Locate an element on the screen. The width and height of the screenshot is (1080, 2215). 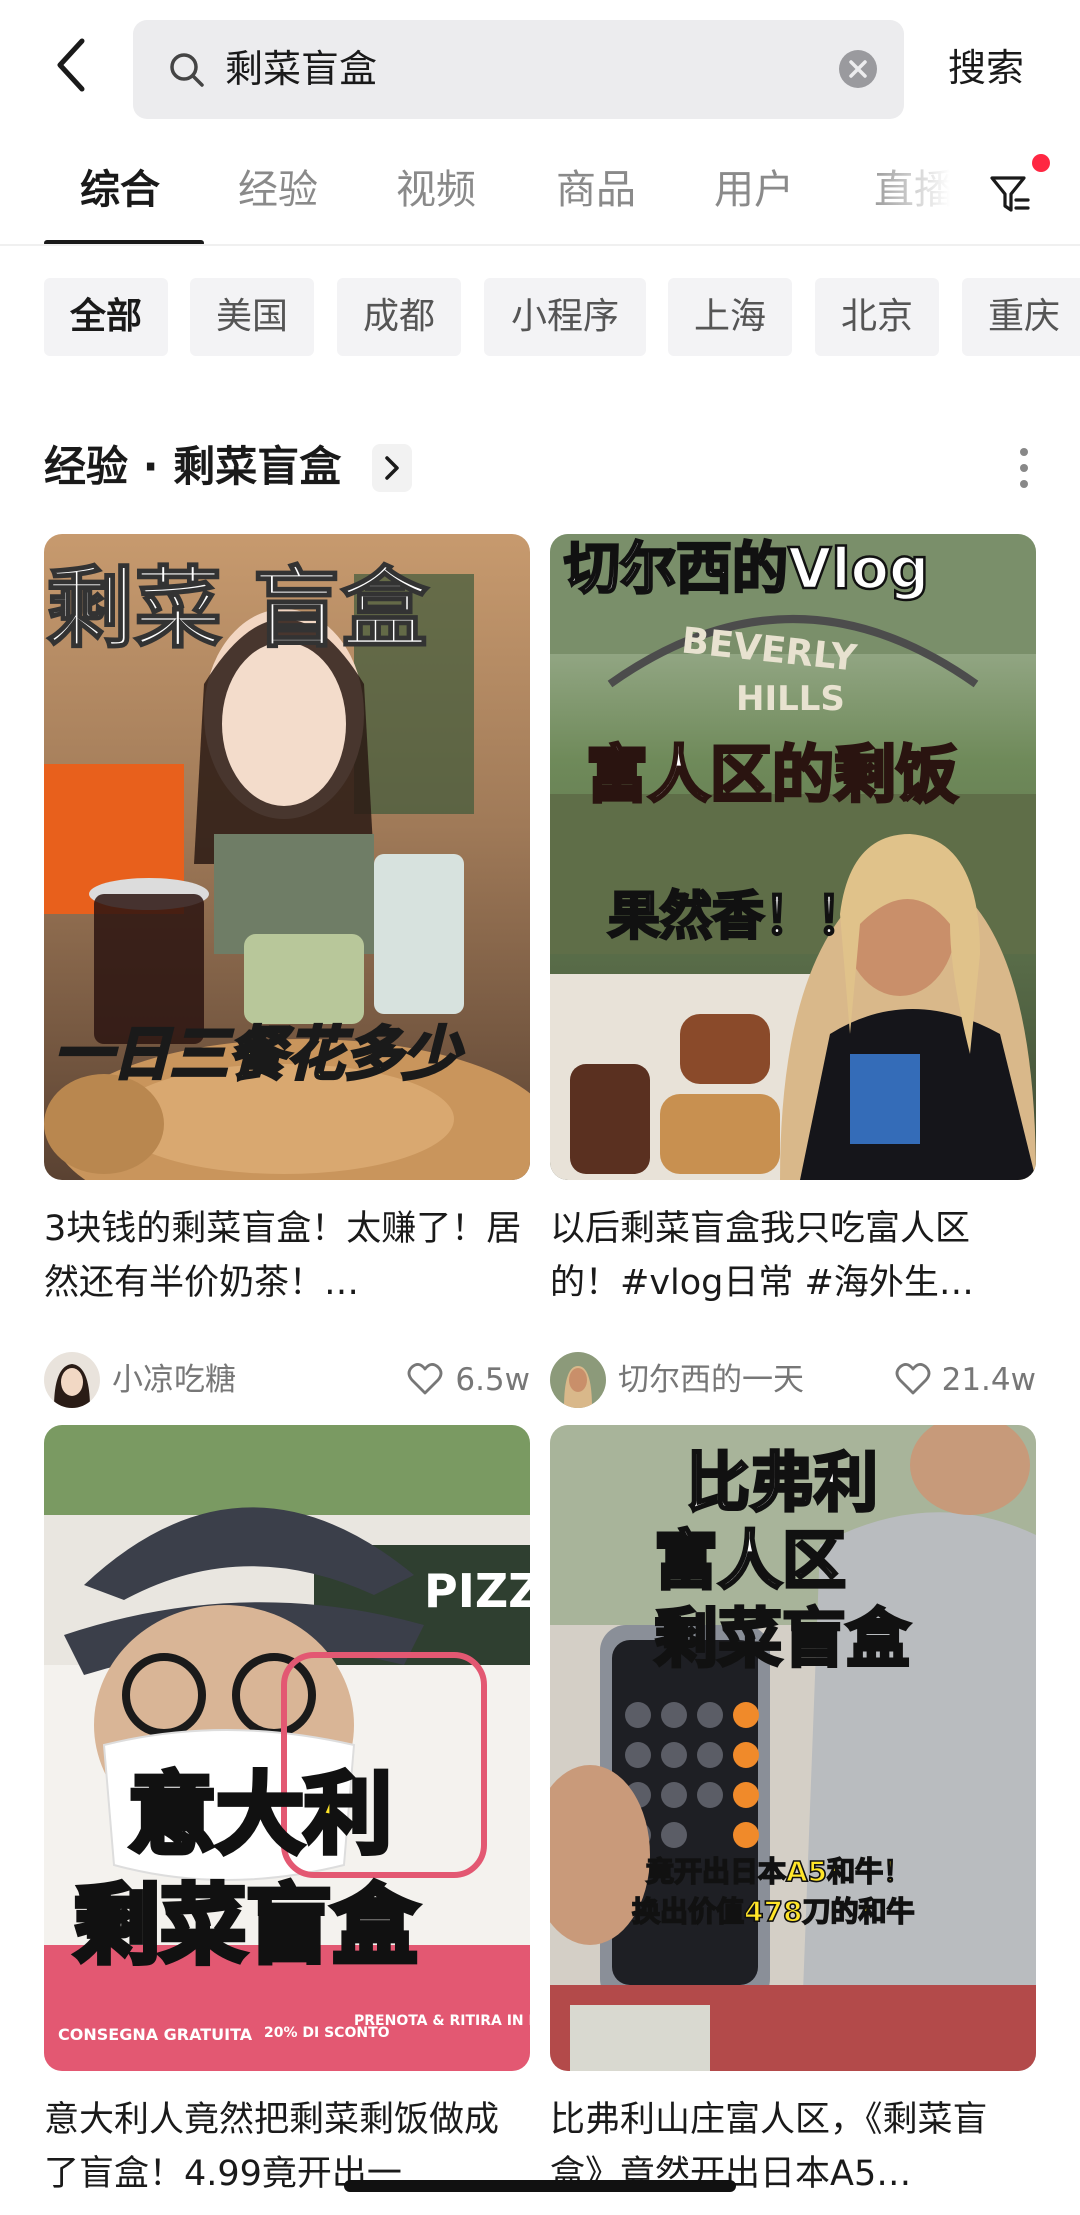
search-button: 搜索 is located at coordinates (986, 68).